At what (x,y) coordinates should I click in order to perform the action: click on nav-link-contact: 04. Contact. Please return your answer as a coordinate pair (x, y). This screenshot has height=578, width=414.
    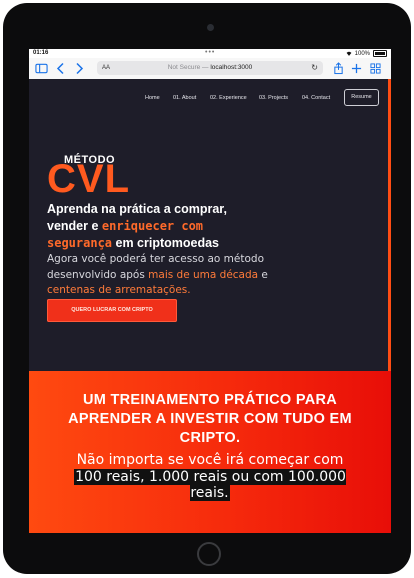
    Looking at the image, I should click on (316, 98).